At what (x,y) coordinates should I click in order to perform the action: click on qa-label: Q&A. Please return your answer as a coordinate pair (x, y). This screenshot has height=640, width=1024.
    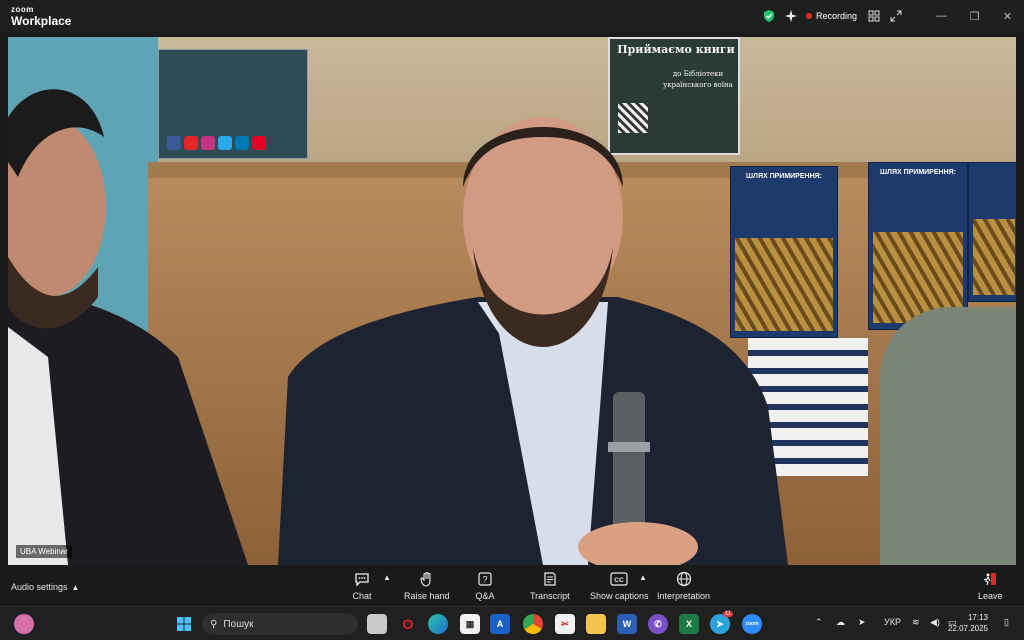
    Looking at the image, I should click on (485, 596).